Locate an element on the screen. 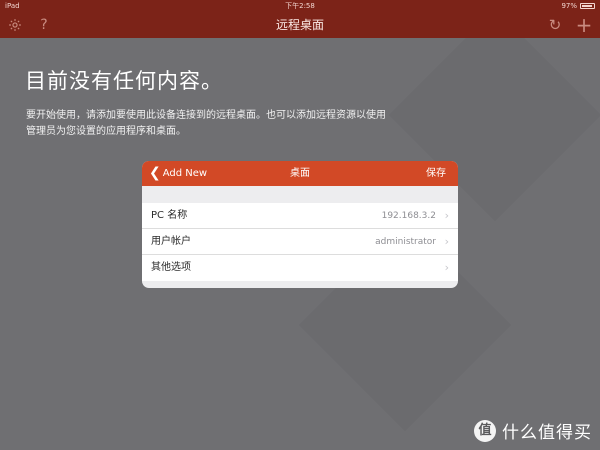  row-label: 其他选项 is located at coordinates (171, 267).